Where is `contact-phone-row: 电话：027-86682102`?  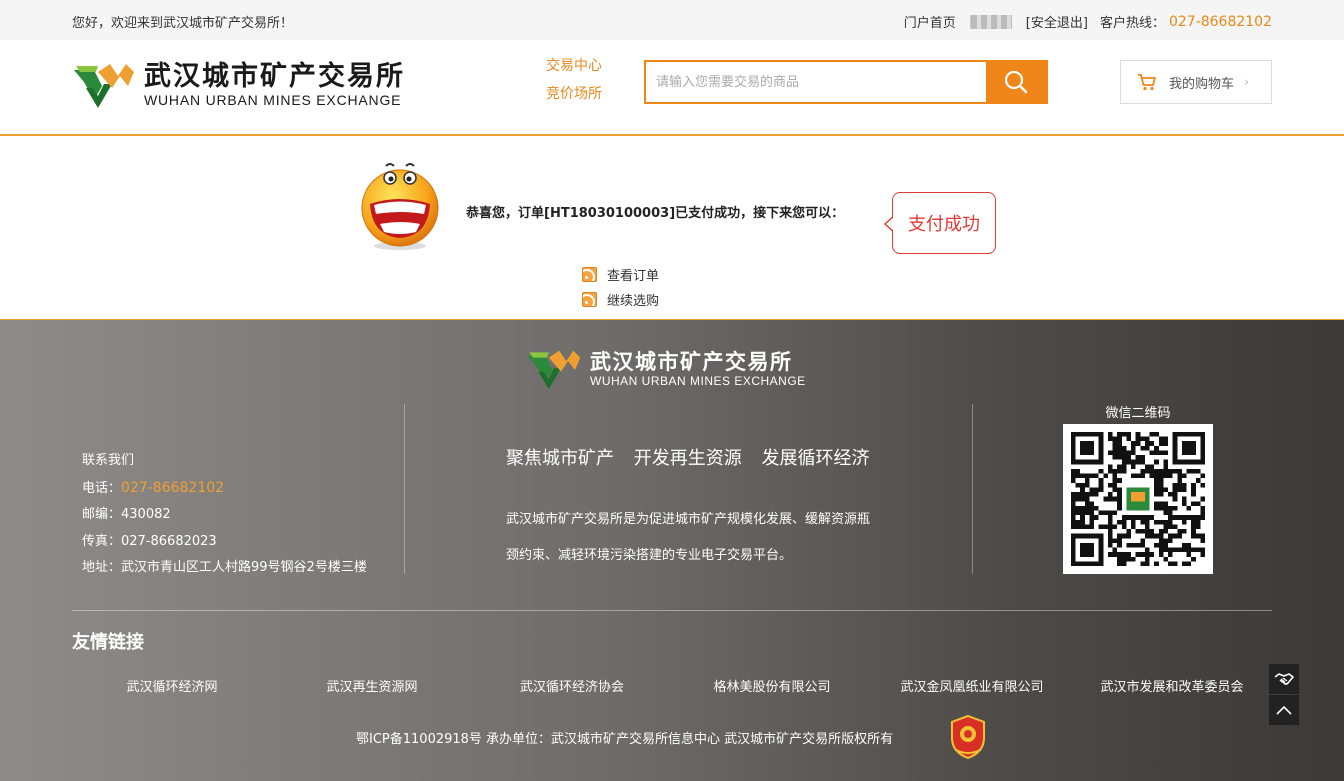
contact-phone-row: 电话：027-86682102 is located at coordinates (224, 489).